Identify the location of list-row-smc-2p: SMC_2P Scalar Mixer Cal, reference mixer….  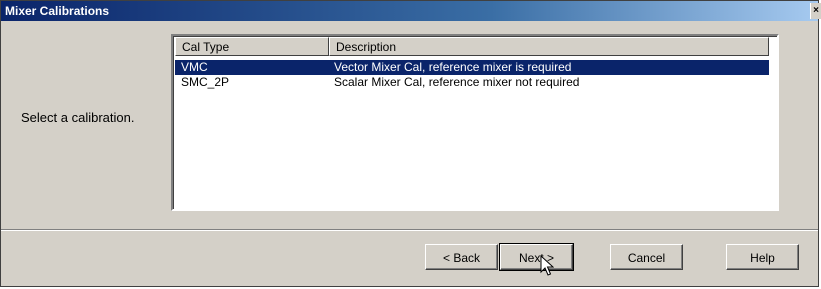
(472, 82).